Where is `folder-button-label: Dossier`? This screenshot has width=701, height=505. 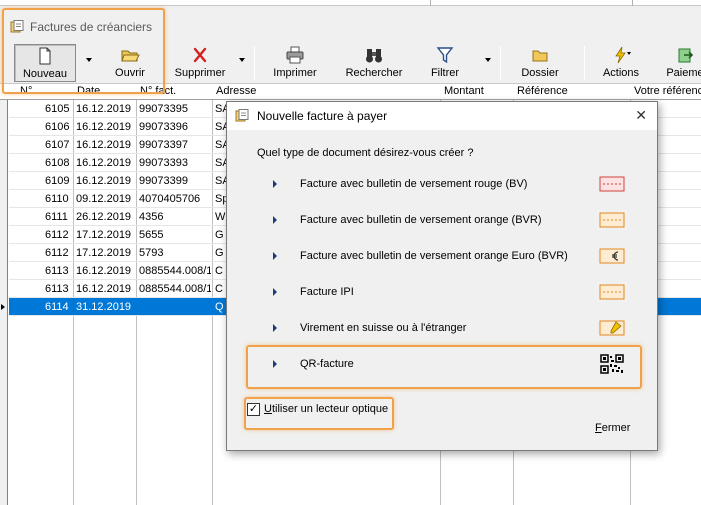
folder-button-label: Dossier is located at coordinates (540, 73).